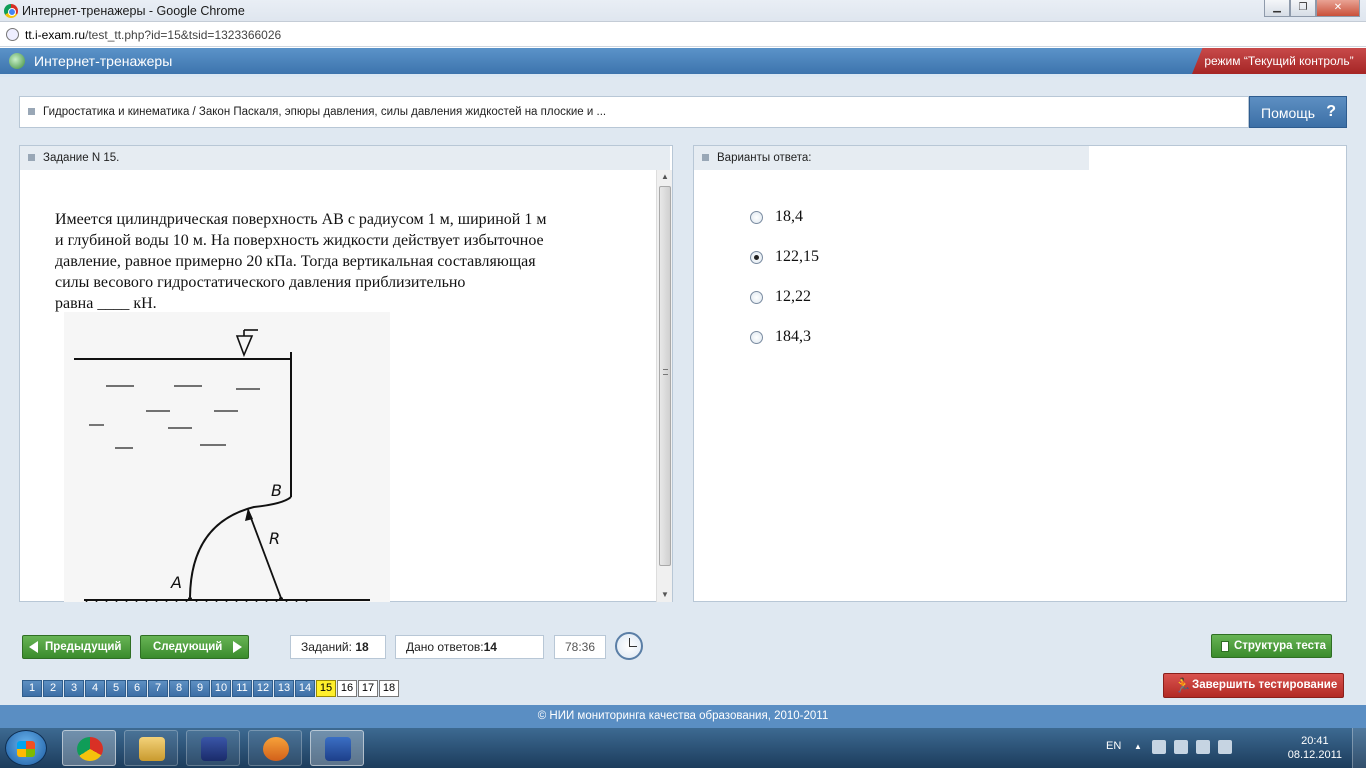 Image resolution: width=1366 pixels, height=768 pixels. What do you see at coordinates (665, 177) in the screenshot?
I see `scroll-up-icon: ▲` at bounding box center [665, 177].